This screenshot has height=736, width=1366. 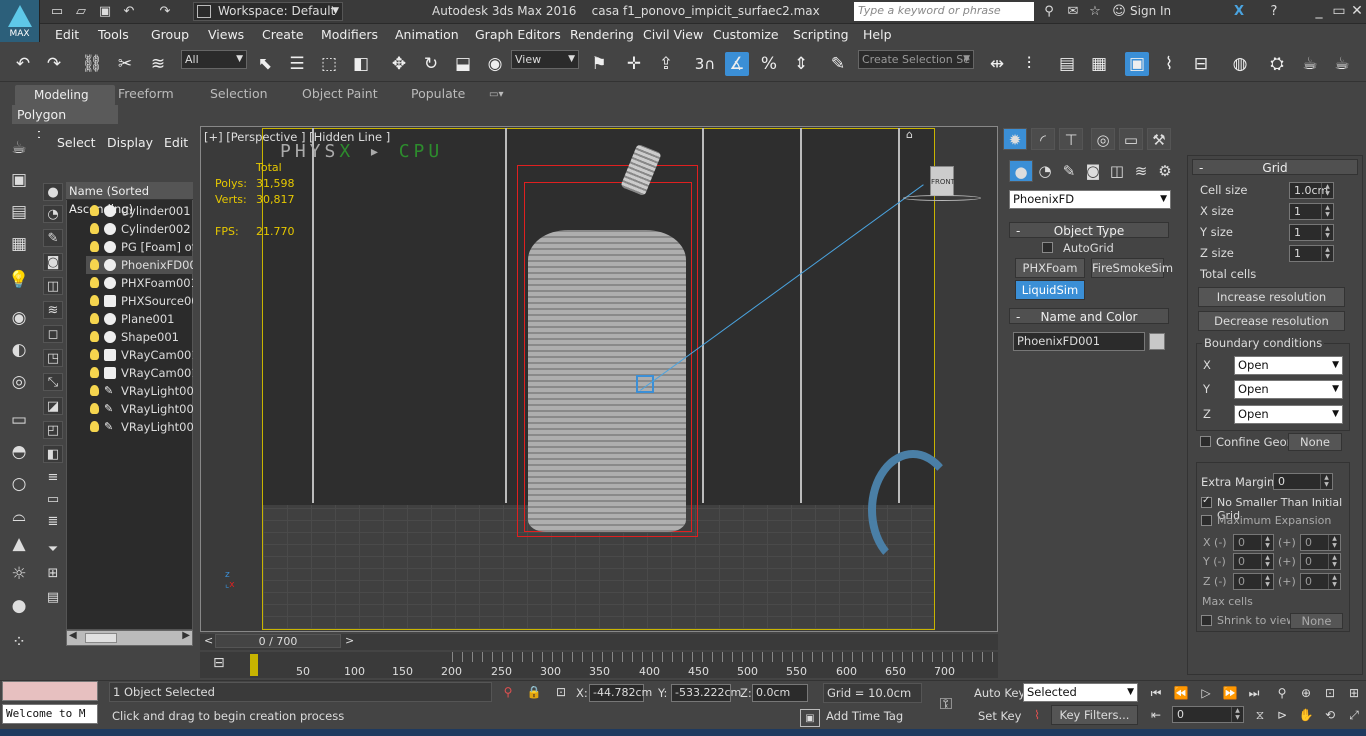 What do you see at coordinates (1310, 64) in the screenshot?
I see `render-frame-icon: ☕` at bounding box center [1310, 64].